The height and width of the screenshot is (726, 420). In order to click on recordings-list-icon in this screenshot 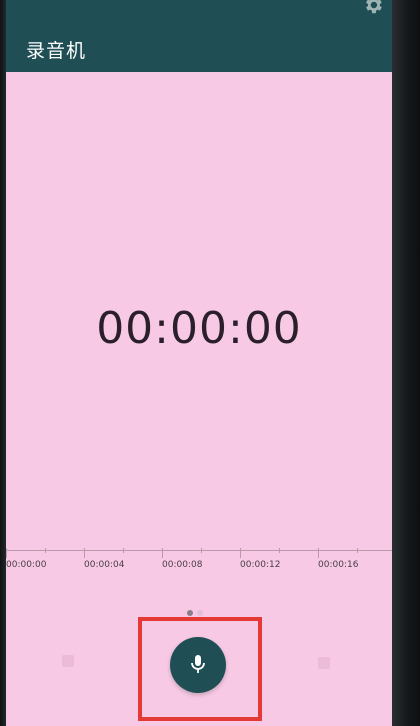, I will do `click(68, 661)`.